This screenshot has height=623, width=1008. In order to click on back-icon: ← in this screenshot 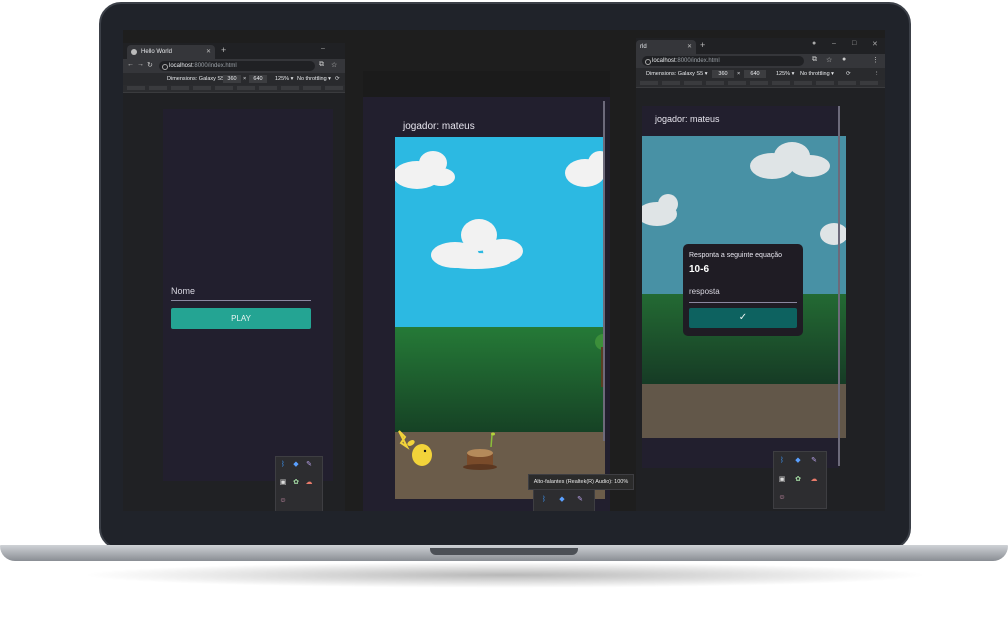, I will do `click(130, 64)`.